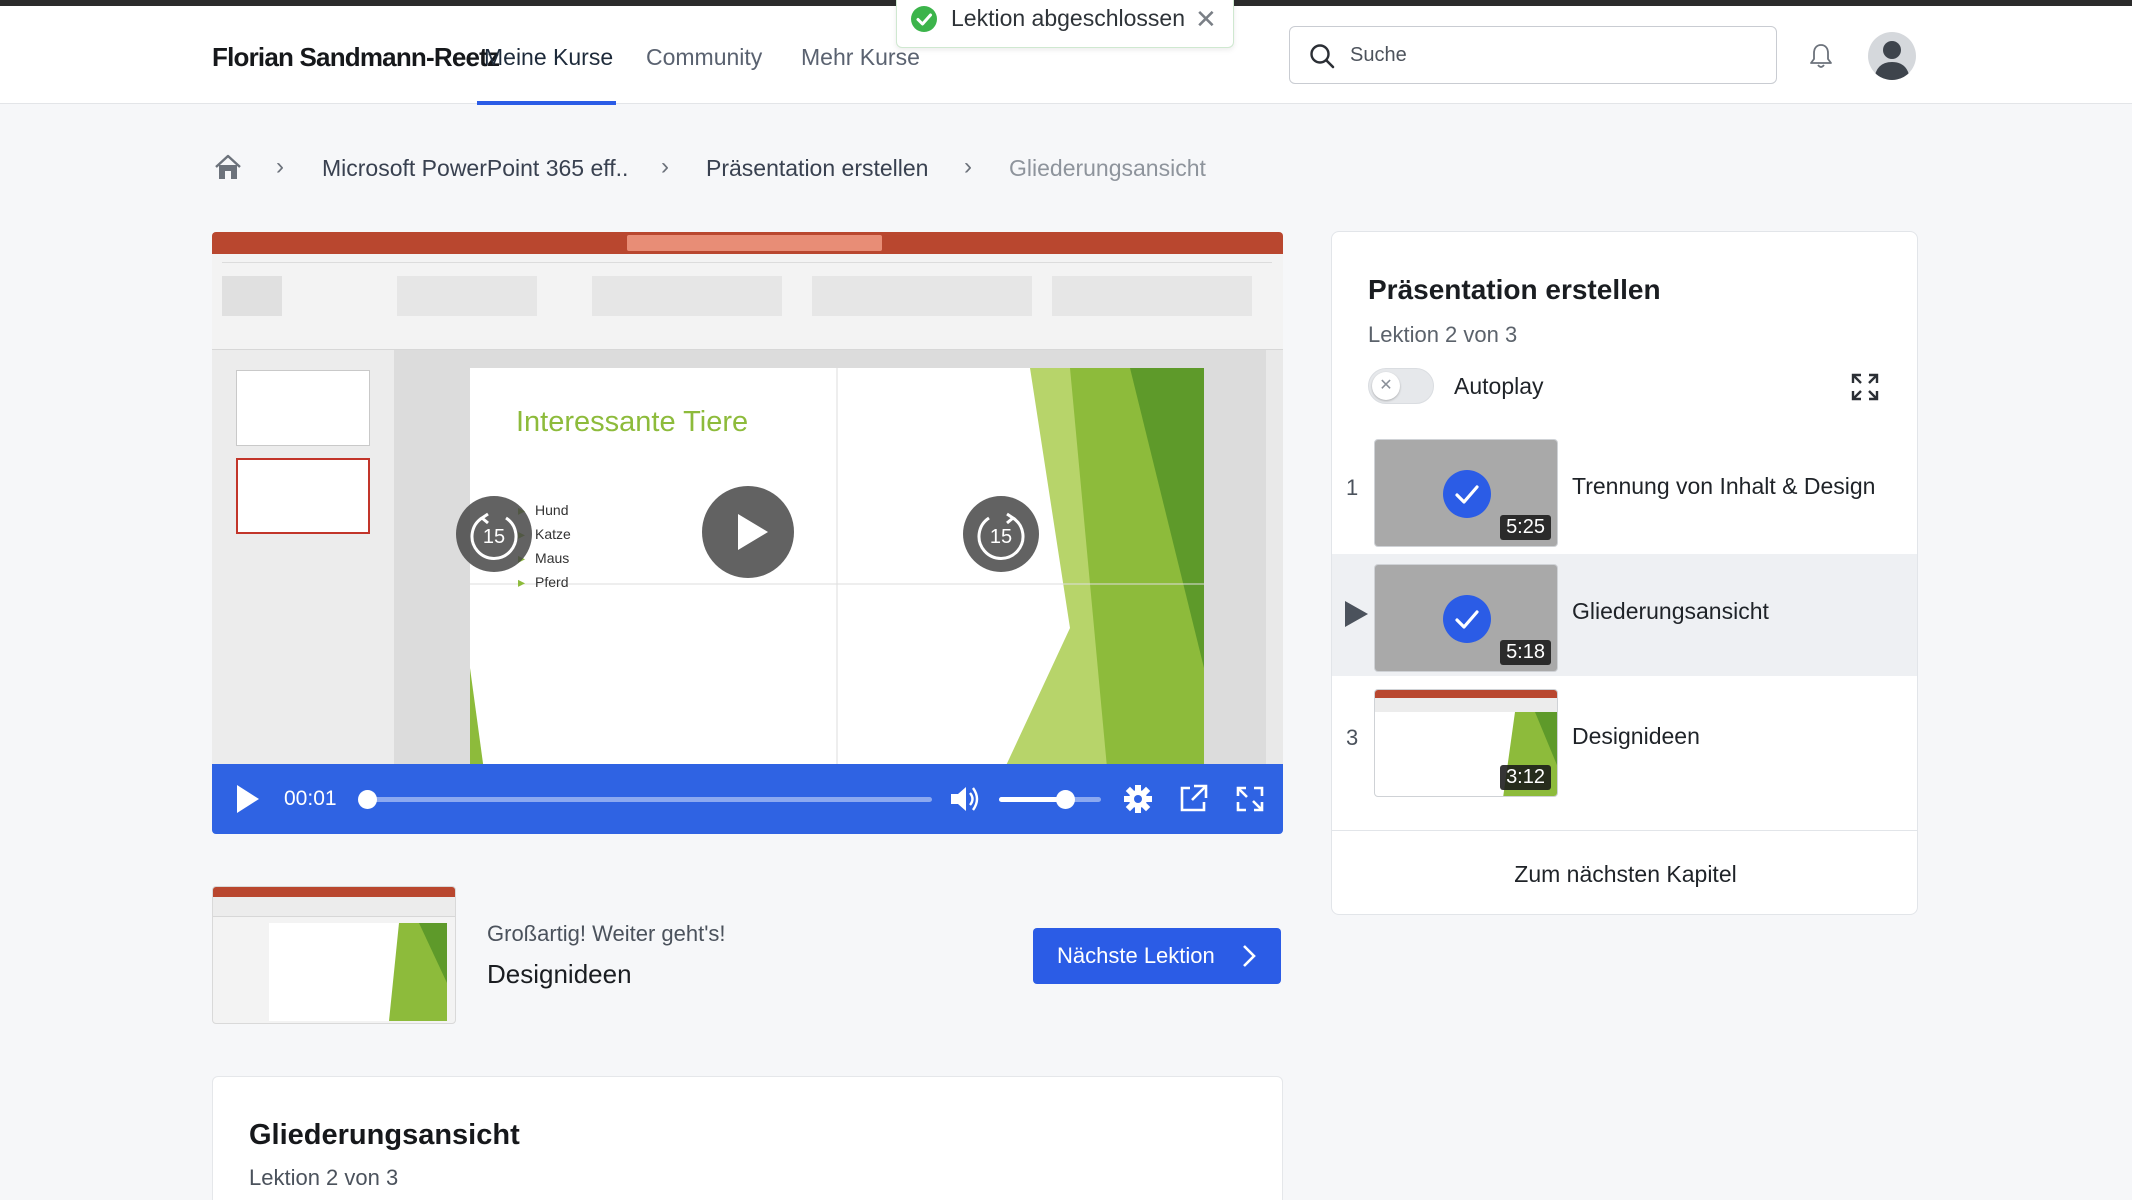  What do you see at coordinates (1068, 18) in the screenshot?
I see `toast-message: Lektion abgeschlossen` at bounding box center [1068, 18].